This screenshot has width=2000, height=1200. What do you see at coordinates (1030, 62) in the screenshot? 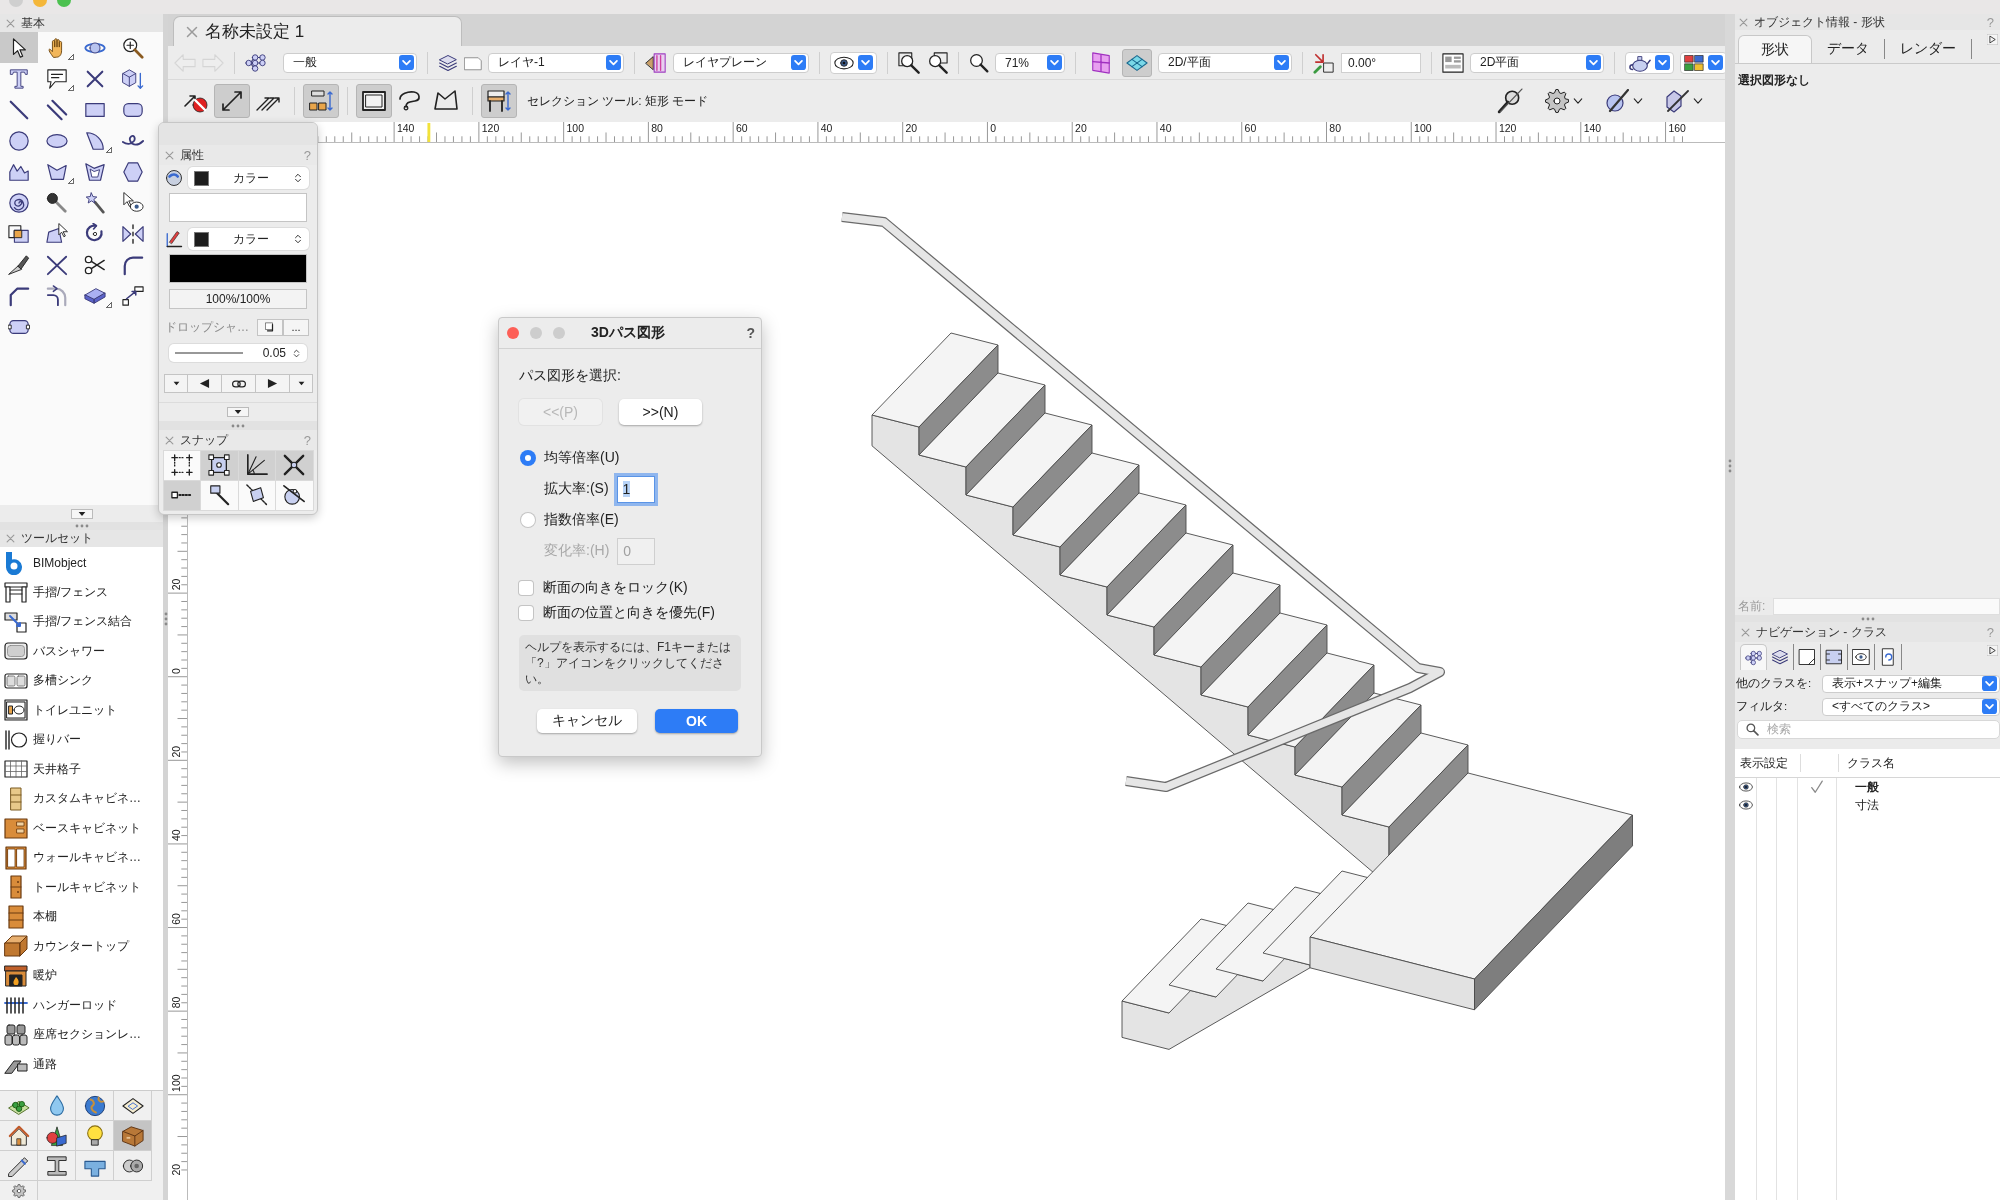
I see `zoom-dropdown: 71%` at bounding box center [1030, 62].